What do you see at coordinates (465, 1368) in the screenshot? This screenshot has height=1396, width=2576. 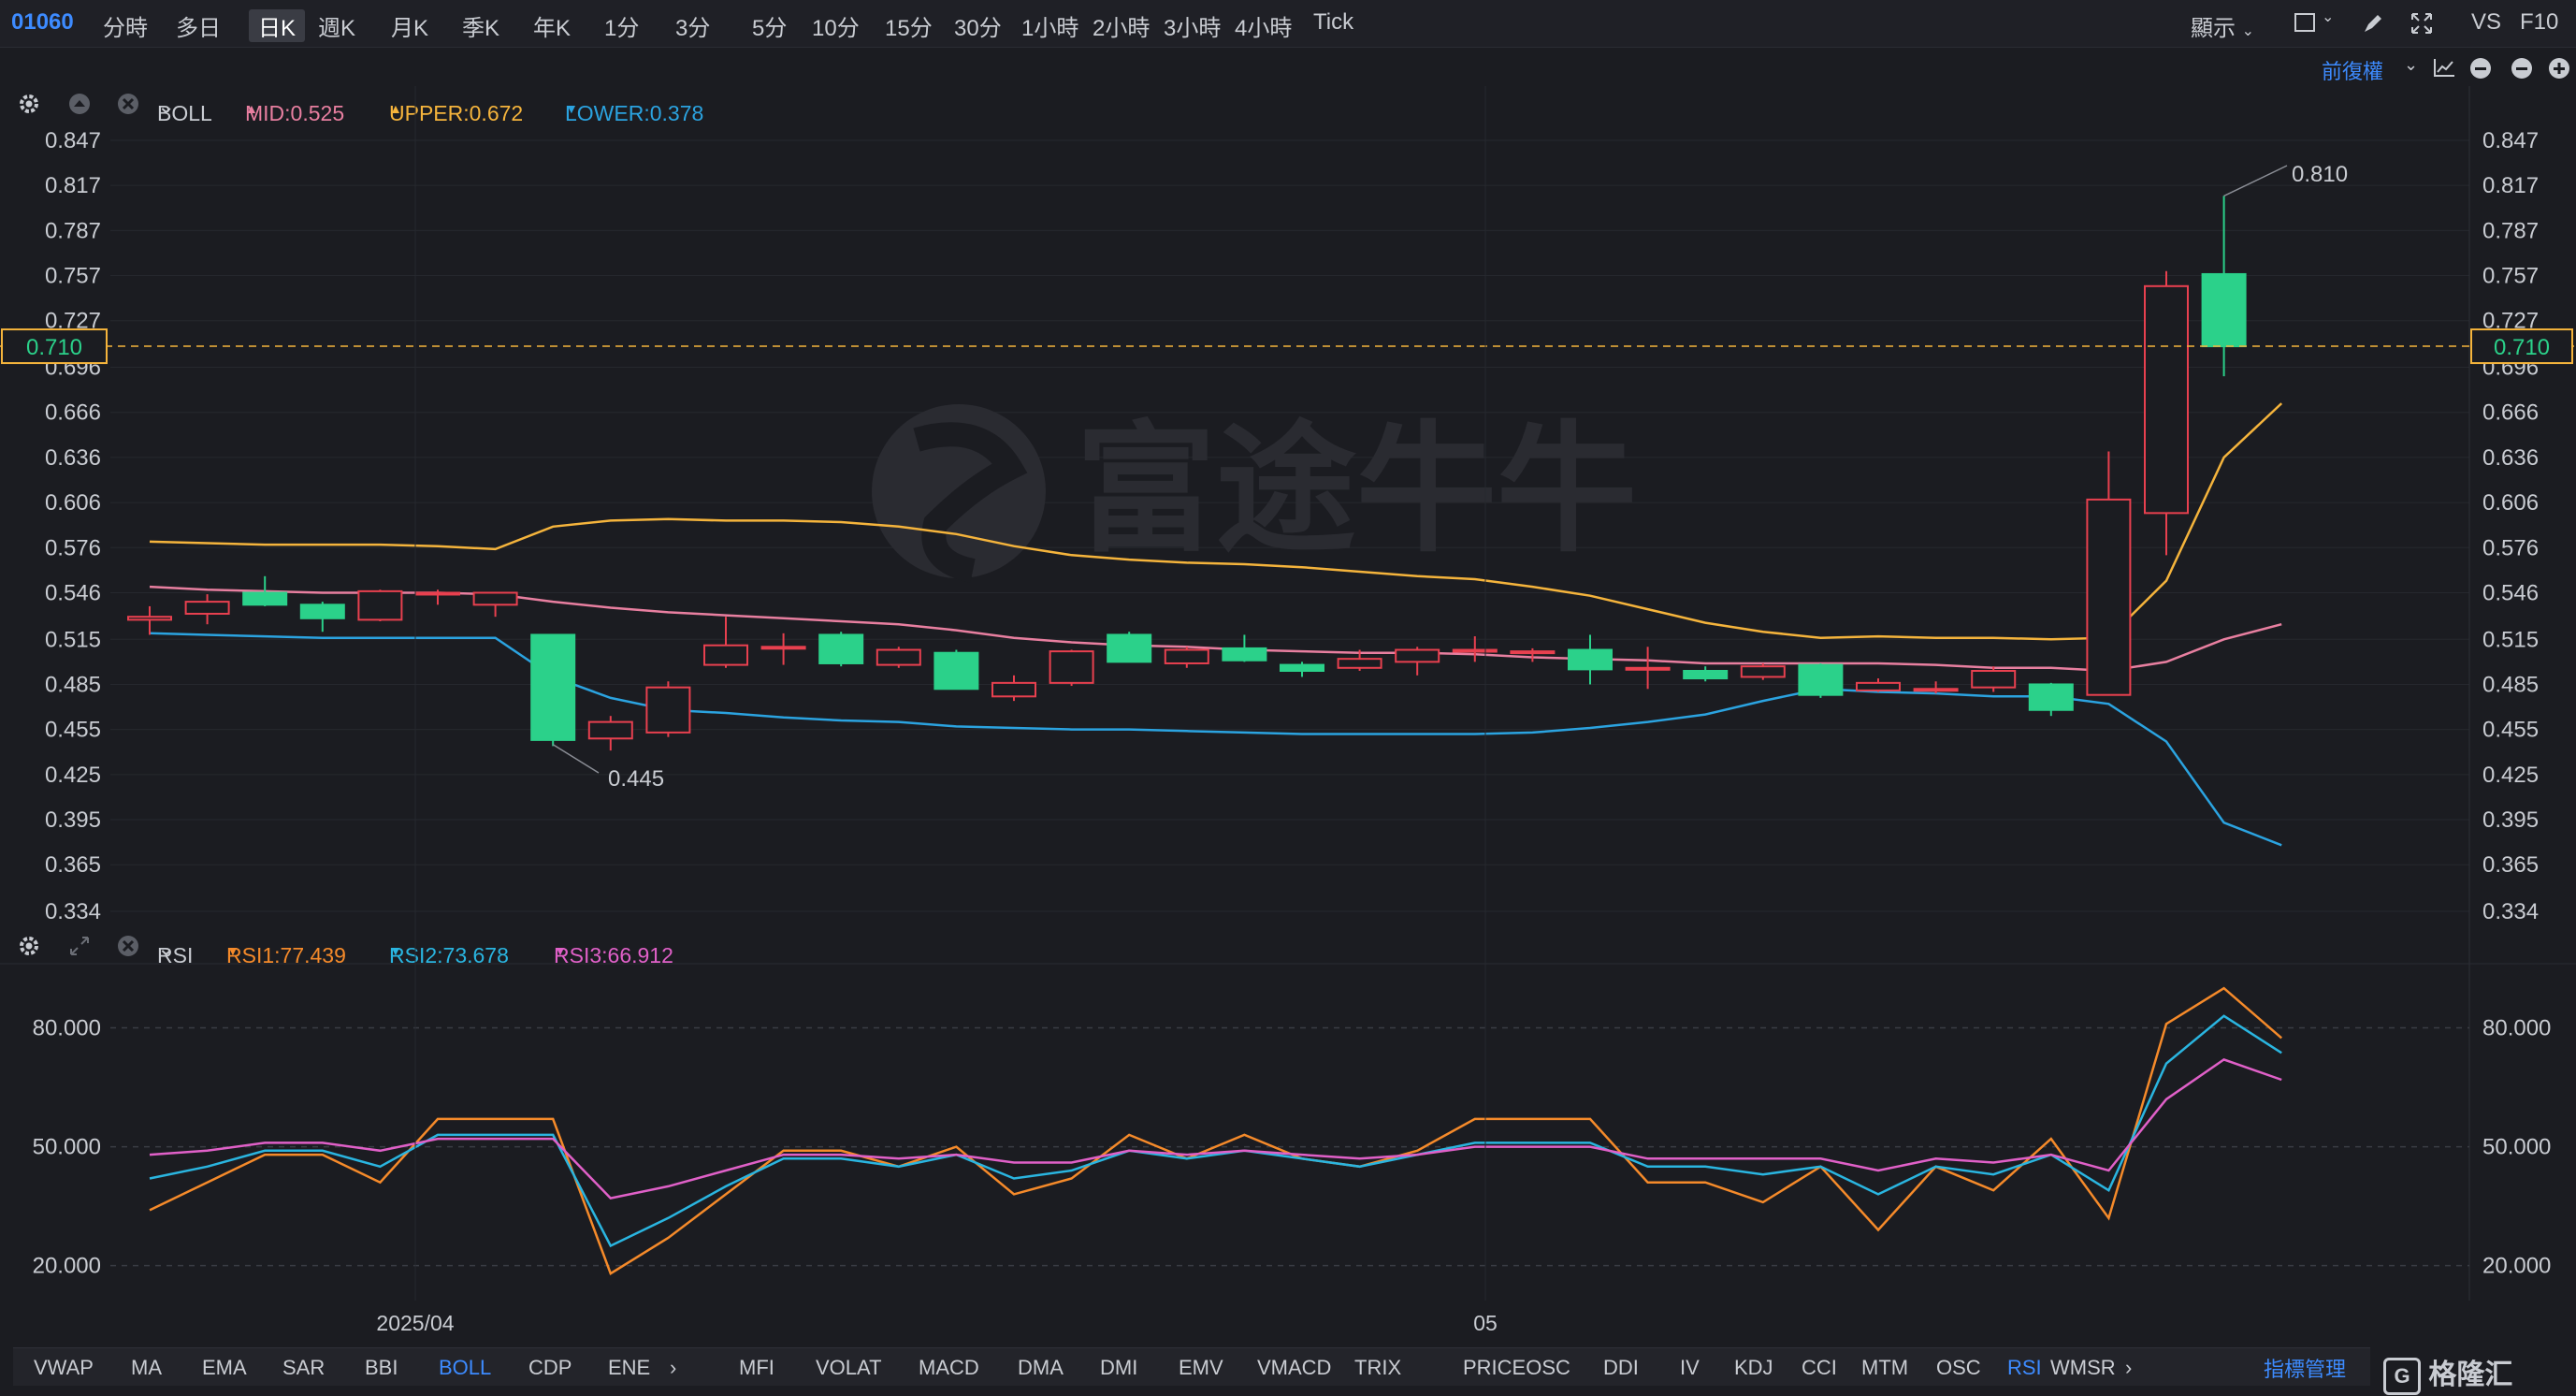 I see `indicator-item-5: BOLL` at bounding box center [465, 1368].